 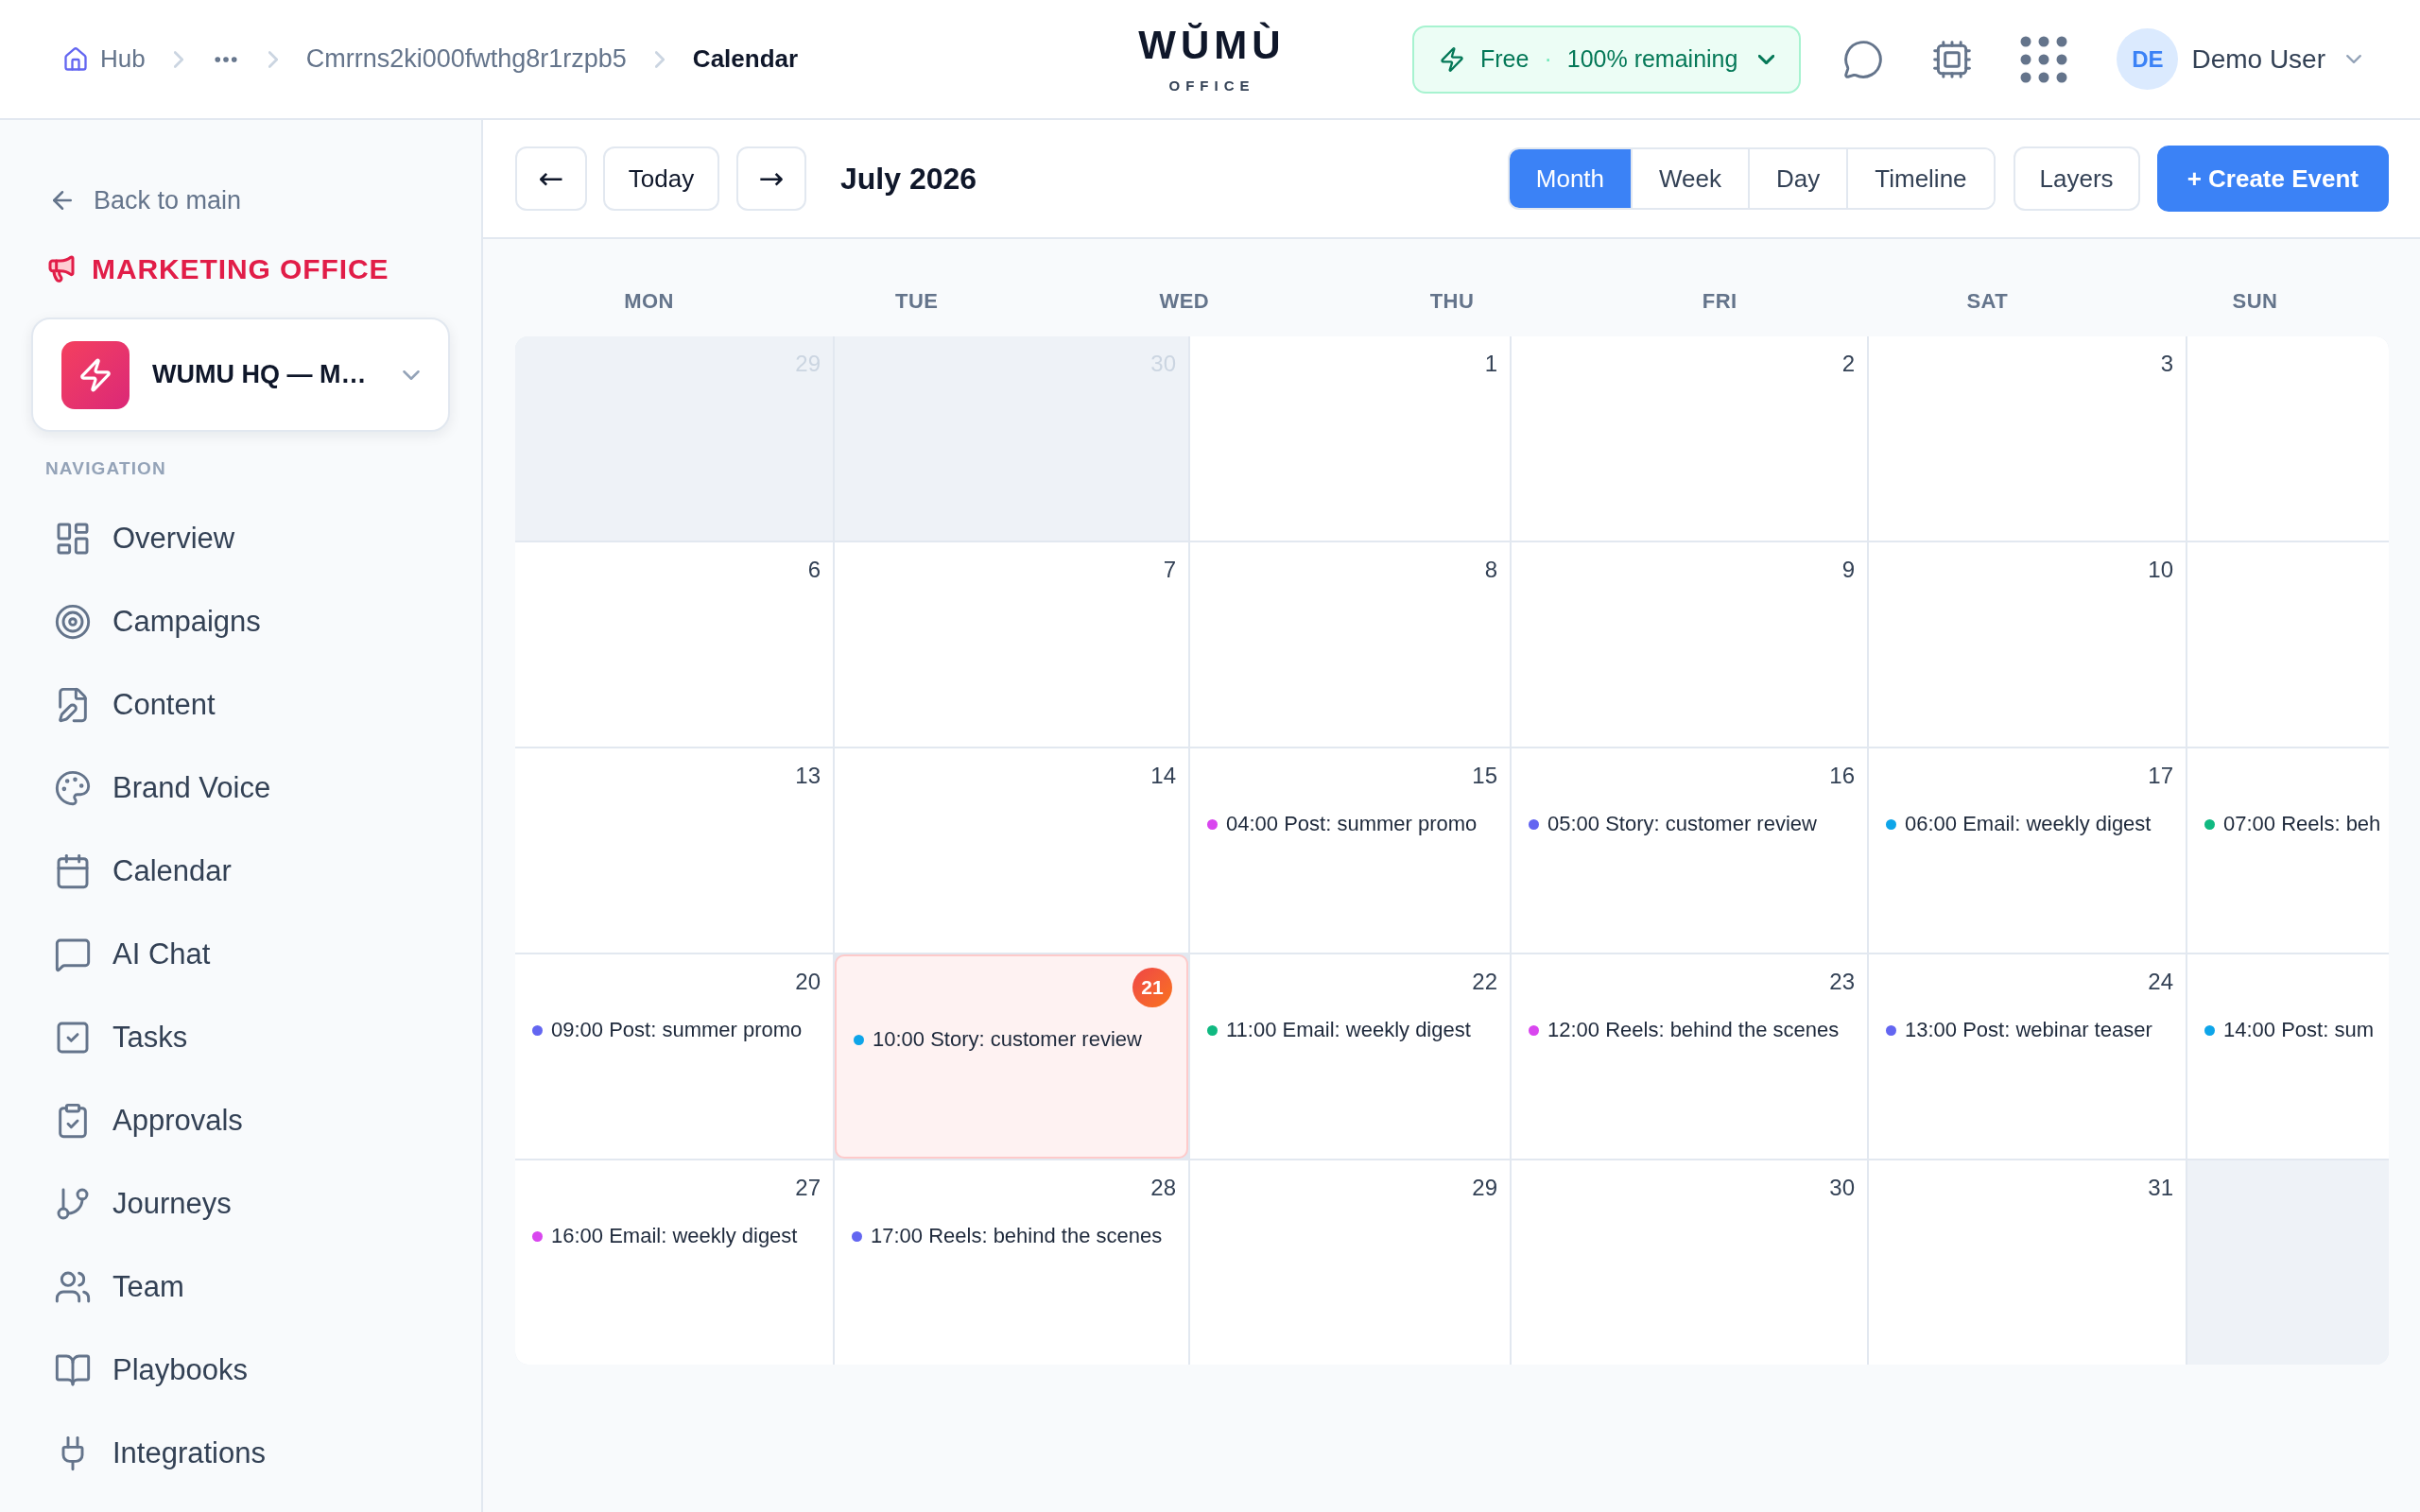 What do you see at coordinates (1350, 1262) in the screenshot?
I see `day-cell: 29` at bounding box center [1350, 1262].